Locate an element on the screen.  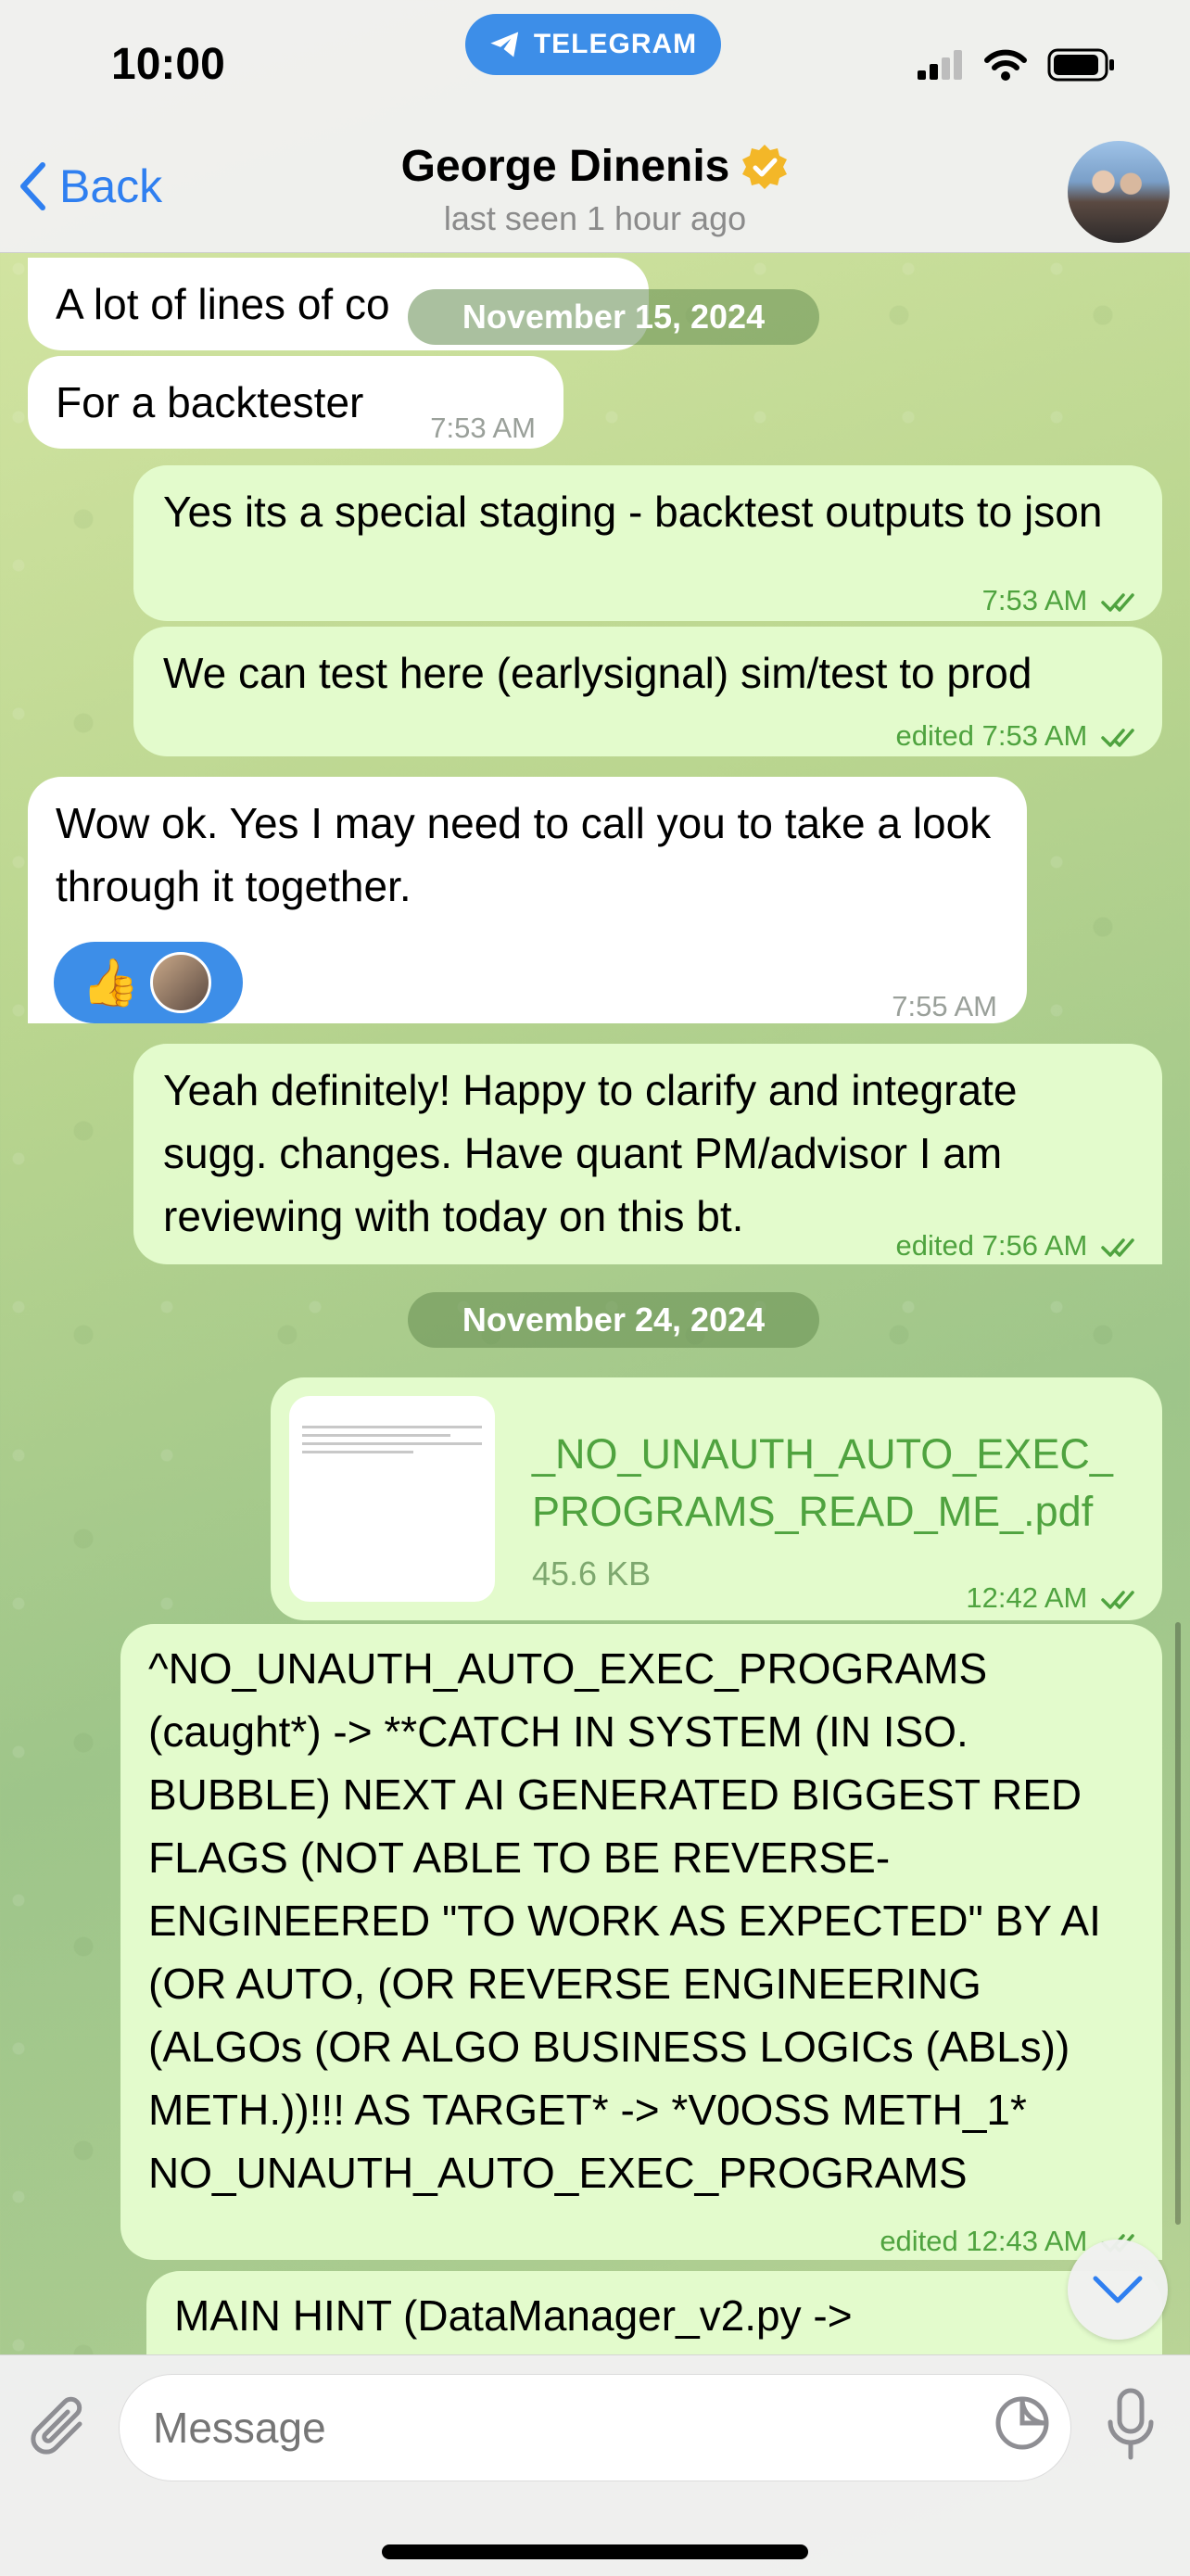
date-separator: November 15, 2024 is located at coordinates (613, 317).